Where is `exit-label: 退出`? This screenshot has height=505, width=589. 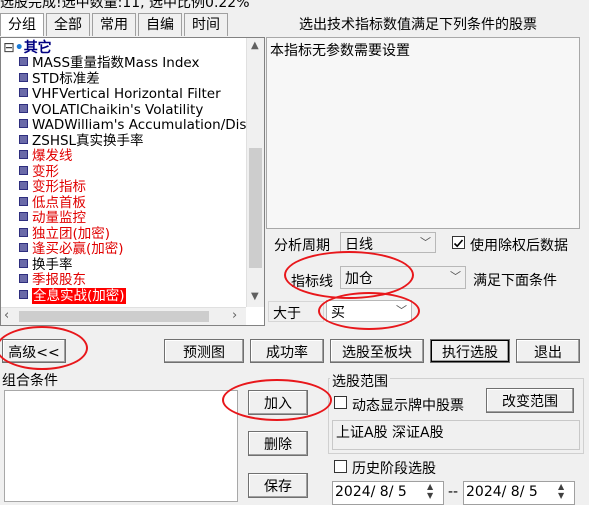
exit-label: 退出 is located at coordinates (548, 353).